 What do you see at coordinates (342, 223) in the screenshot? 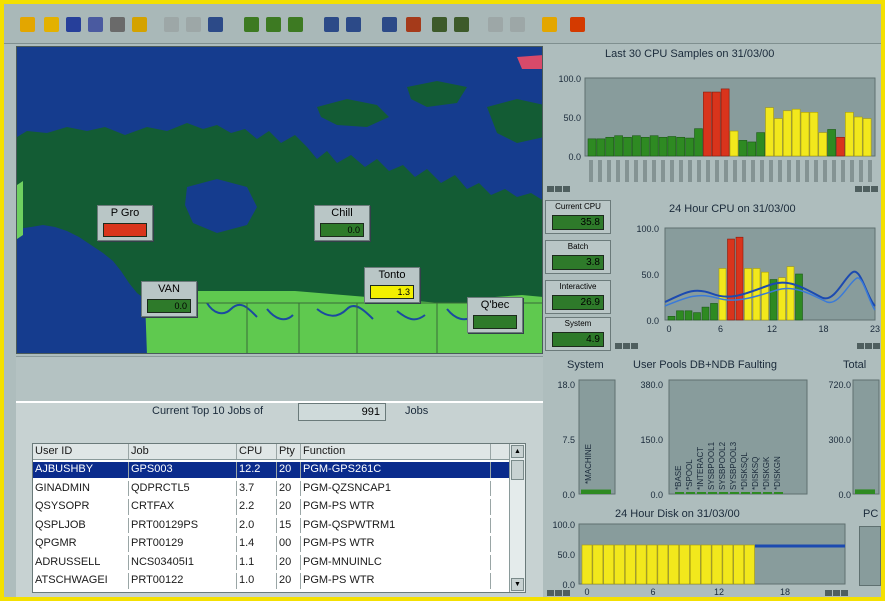
I see `location-chill: Chill 0.0` at bounding box center [342, 223].